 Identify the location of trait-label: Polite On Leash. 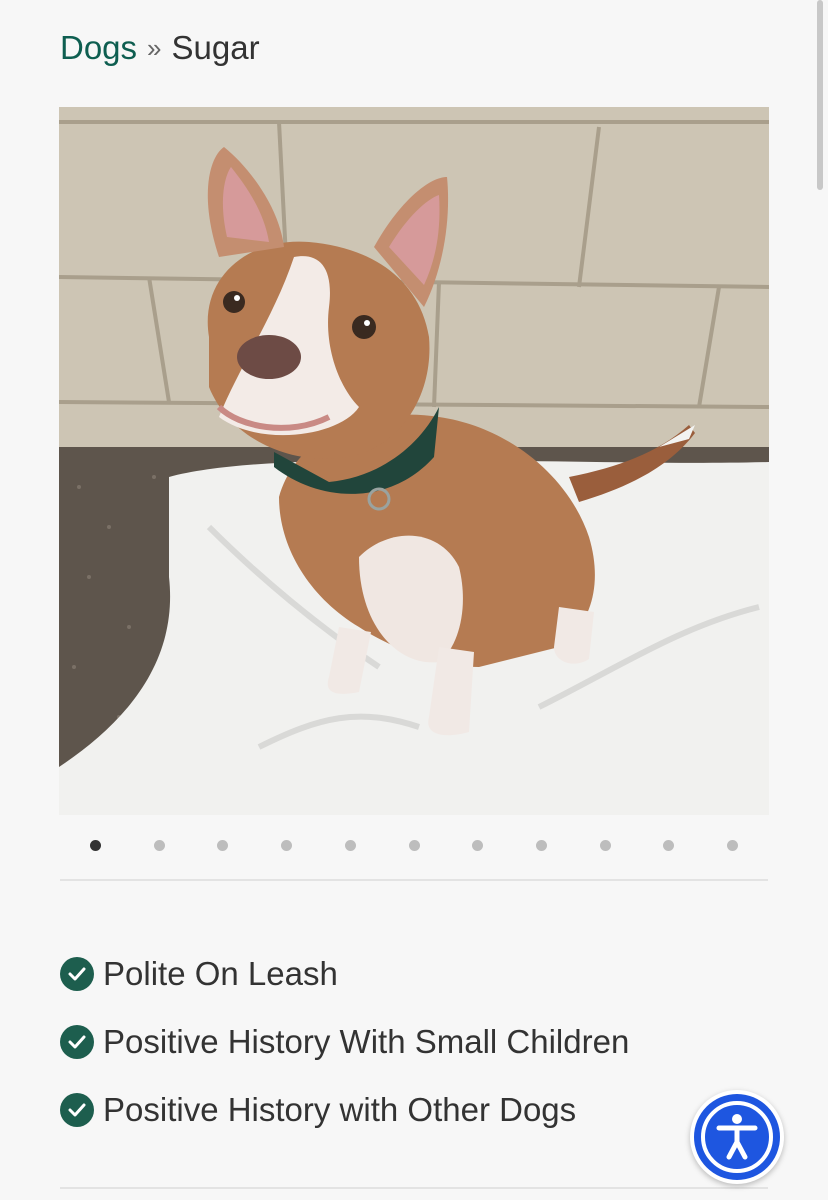
(220, 973).